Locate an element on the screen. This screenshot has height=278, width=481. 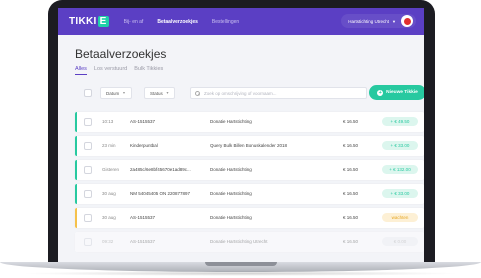
row-reference: Kinderpuntbal is located at coordinates (144, 145).